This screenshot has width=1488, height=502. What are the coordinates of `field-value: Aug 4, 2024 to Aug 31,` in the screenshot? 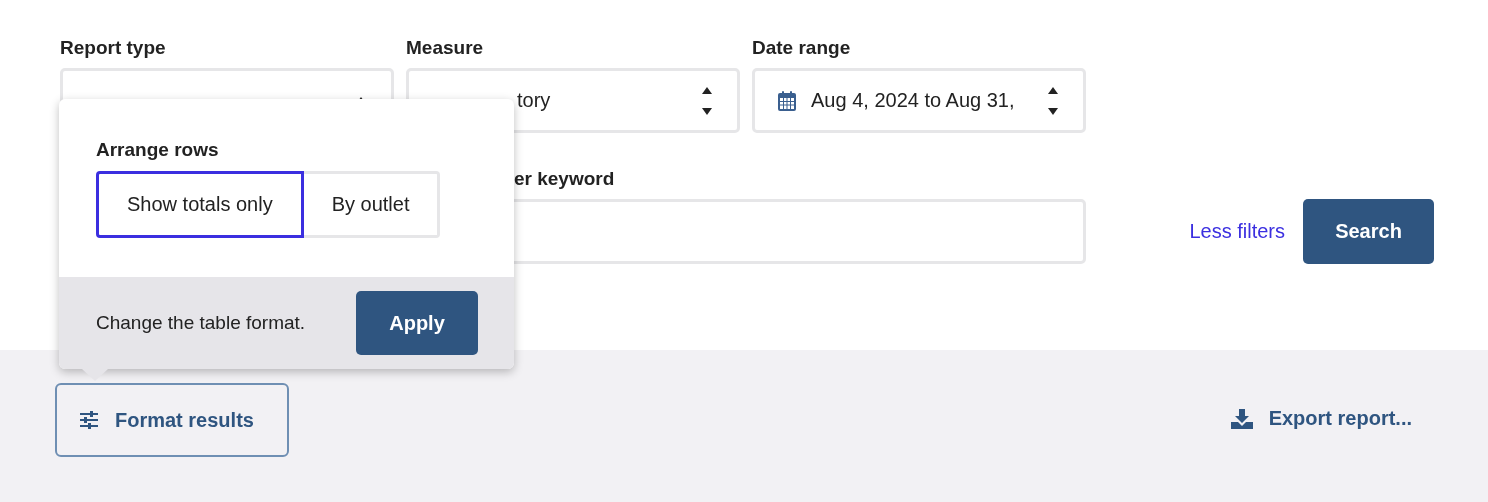 It's located at (913, 100).